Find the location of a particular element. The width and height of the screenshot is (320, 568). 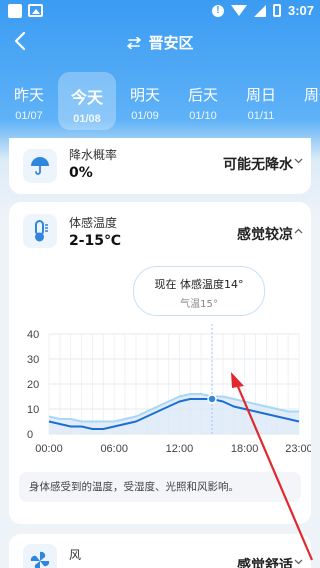

windmill-icon is located at coordinates (40, 556).